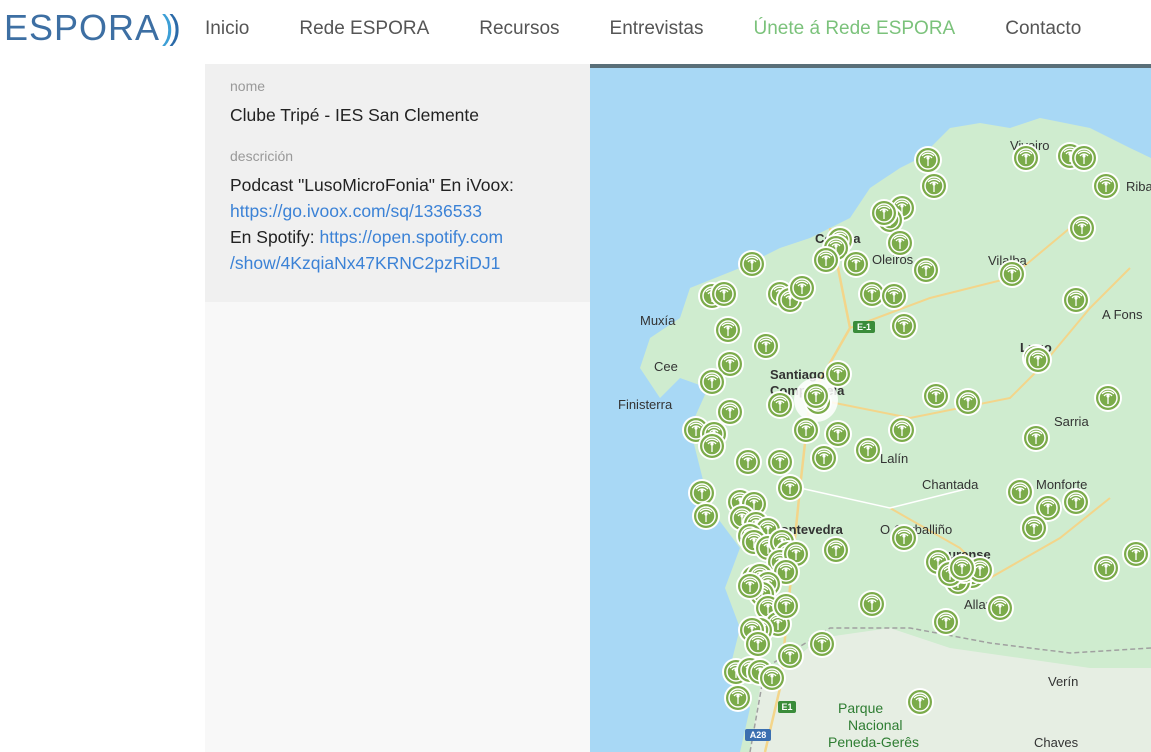 This screenshot has width=1151, height=752. I want to click on label-finisterra: Finisterra, so click(645, 404).